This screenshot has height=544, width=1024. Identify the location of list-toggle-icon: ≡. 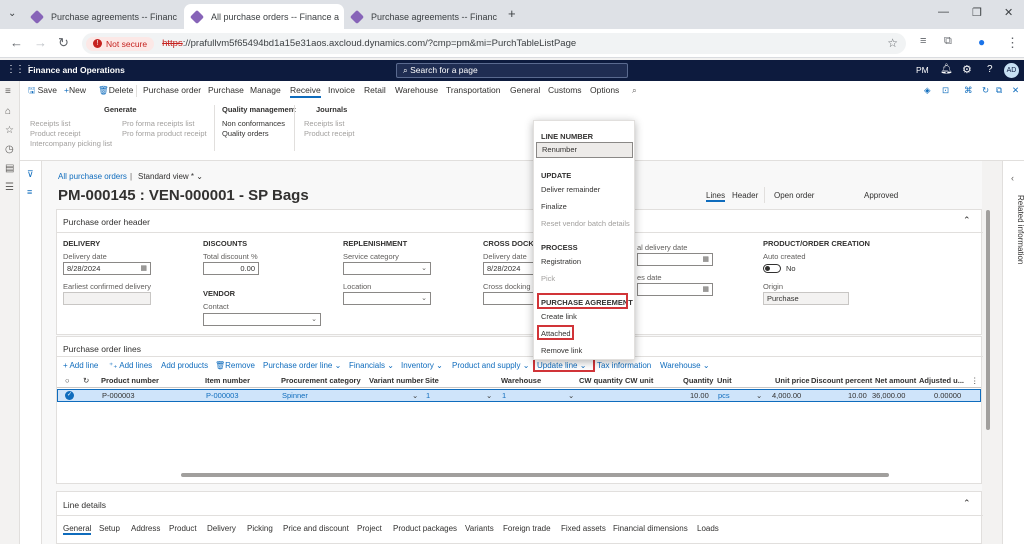
(29, 192).